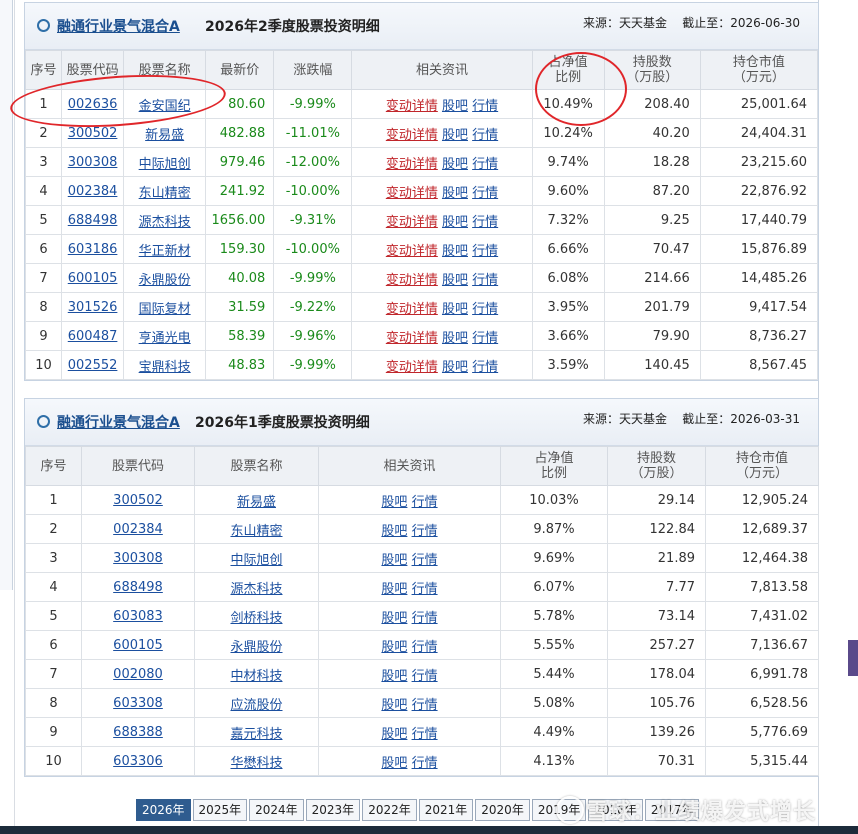 Image resolution: width=858 pixels, height=834 pixels. I want to click on stock-name-link: 华正新材, so click(165, 251).